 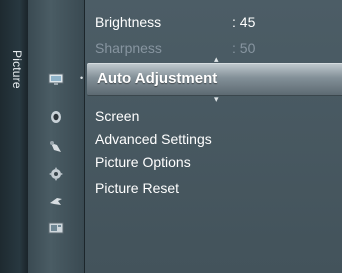 What do you see at coordinates (56, 147) in the screenshot?
I see `setup-icon` at bounding box center [56, 147].